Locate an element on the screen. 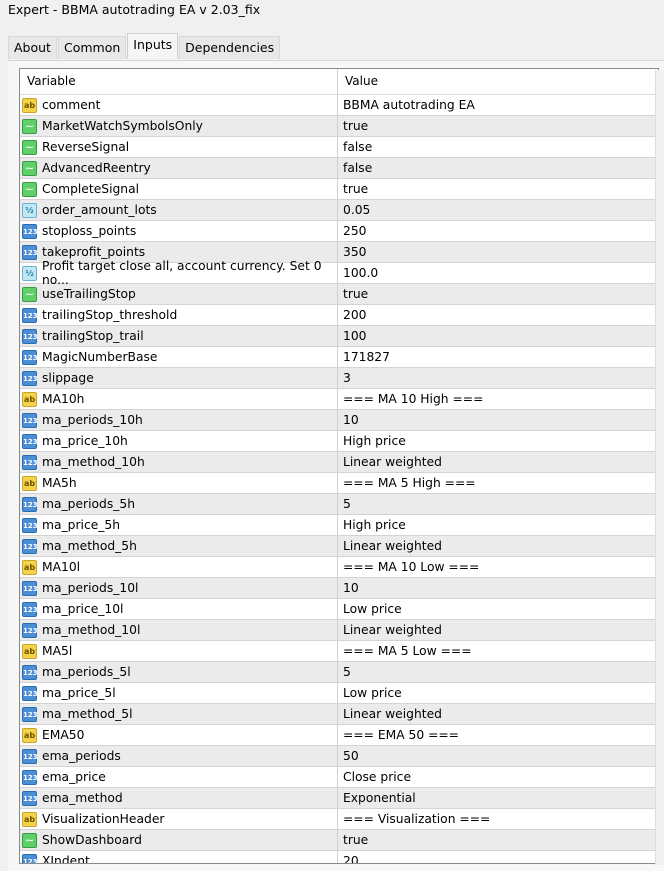 The height and width of the screenshot is (871, 664). variable-name: MarketWatchSymbolsOnly is located at coordinates (122, 126).